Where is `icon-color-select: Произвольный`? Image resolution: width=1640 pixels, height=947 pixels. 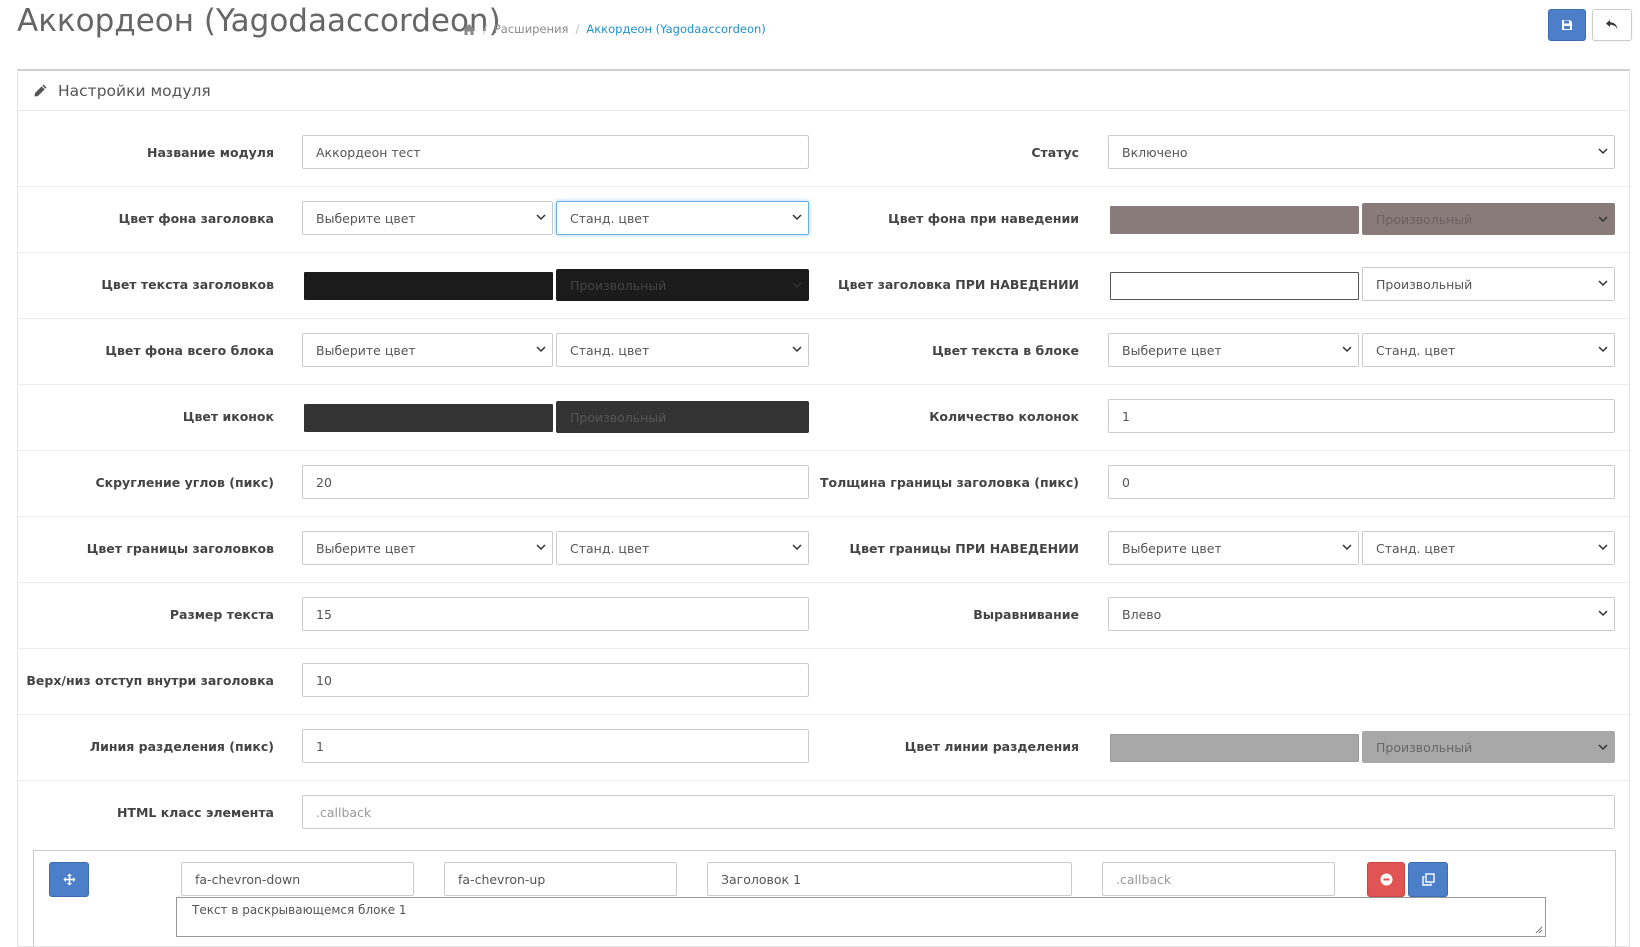 icon-color-select: Произвольный is located at coordinates (682, 417).